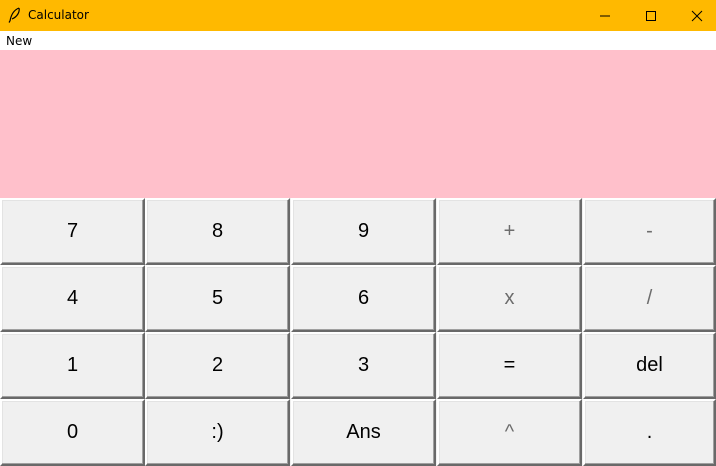  Describe the element at coordinates (358, 15) in the screenshot. I see `title-bar: Calculator` at that location.